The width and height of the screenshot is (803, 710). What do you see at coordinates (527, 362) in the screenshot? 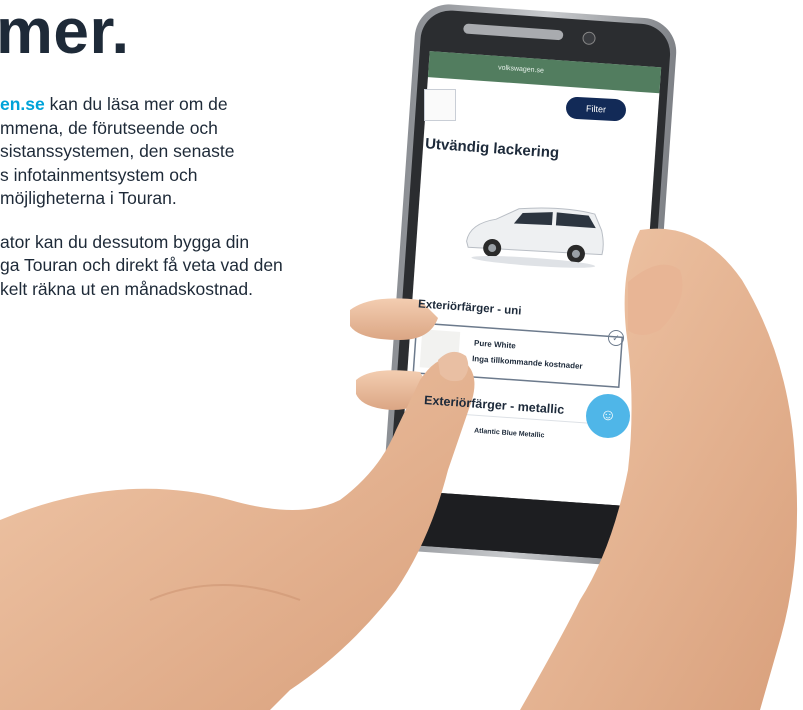
I see `color-cost-note: Inga tillkommande kostnader` at bounding box center [527, 362].